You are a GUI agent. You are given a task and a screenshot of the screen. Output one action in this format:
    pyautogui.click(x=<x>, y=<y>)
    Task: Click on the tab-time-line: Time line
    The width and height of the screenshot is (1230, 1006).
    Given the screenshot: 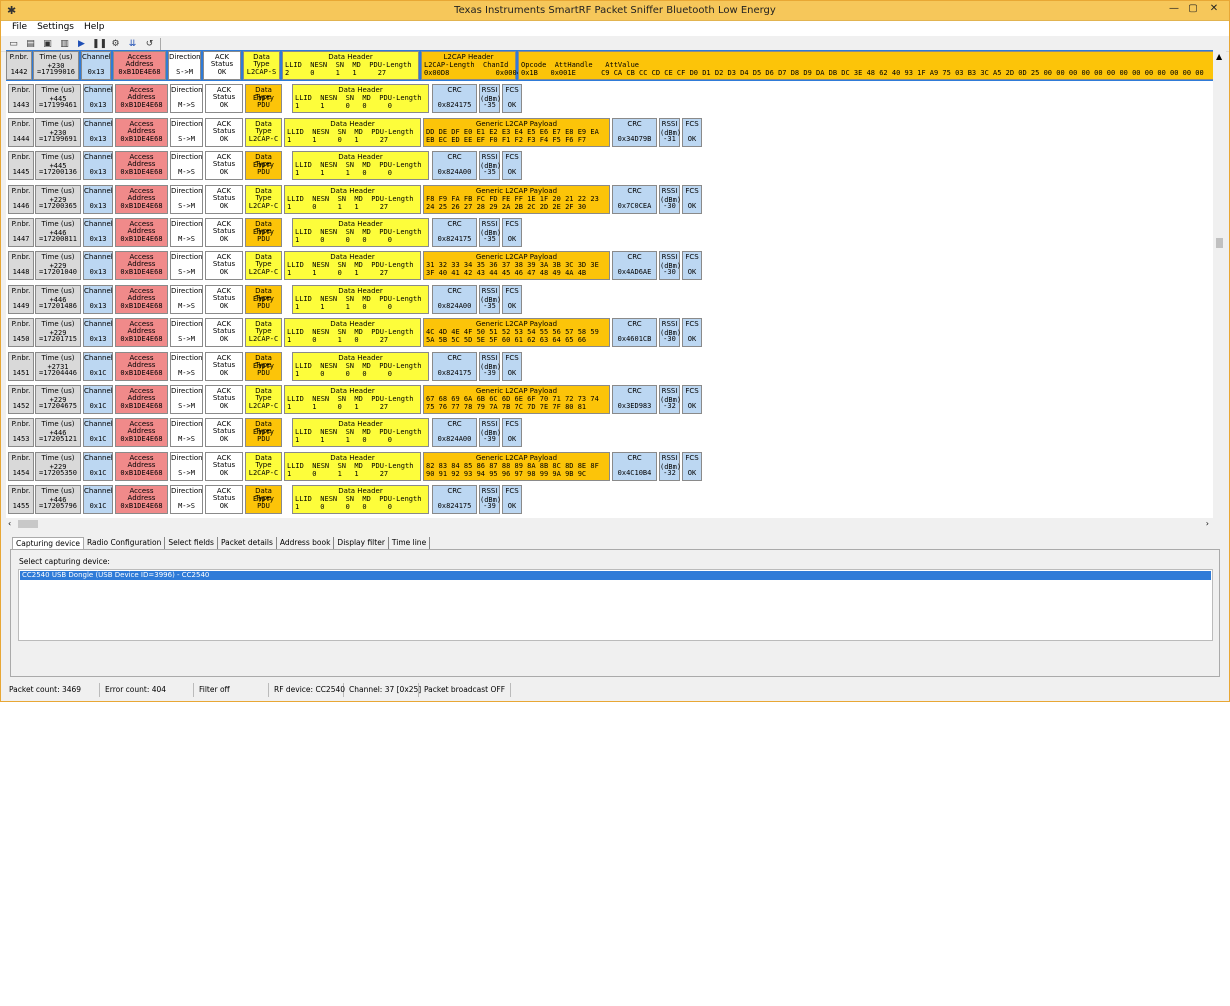 What is the action you would take?
    pyautogui.click(x=410, y=543)
    